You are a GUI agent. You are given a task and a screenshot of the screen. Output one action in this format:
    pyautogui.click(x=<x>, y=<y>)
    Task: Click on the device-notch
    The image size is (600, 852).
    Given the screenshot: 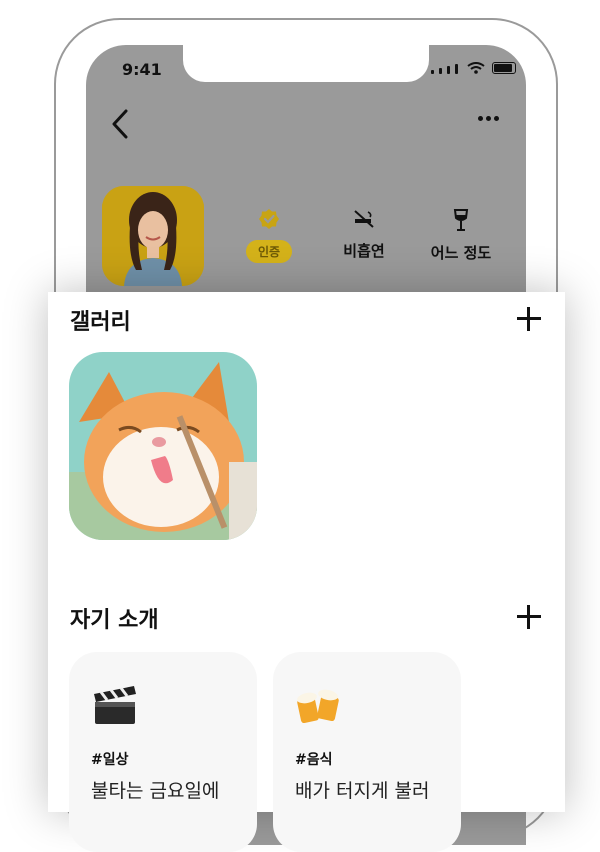 What is the action you would take?
    pyautogui.click(x=306, y=63)
    